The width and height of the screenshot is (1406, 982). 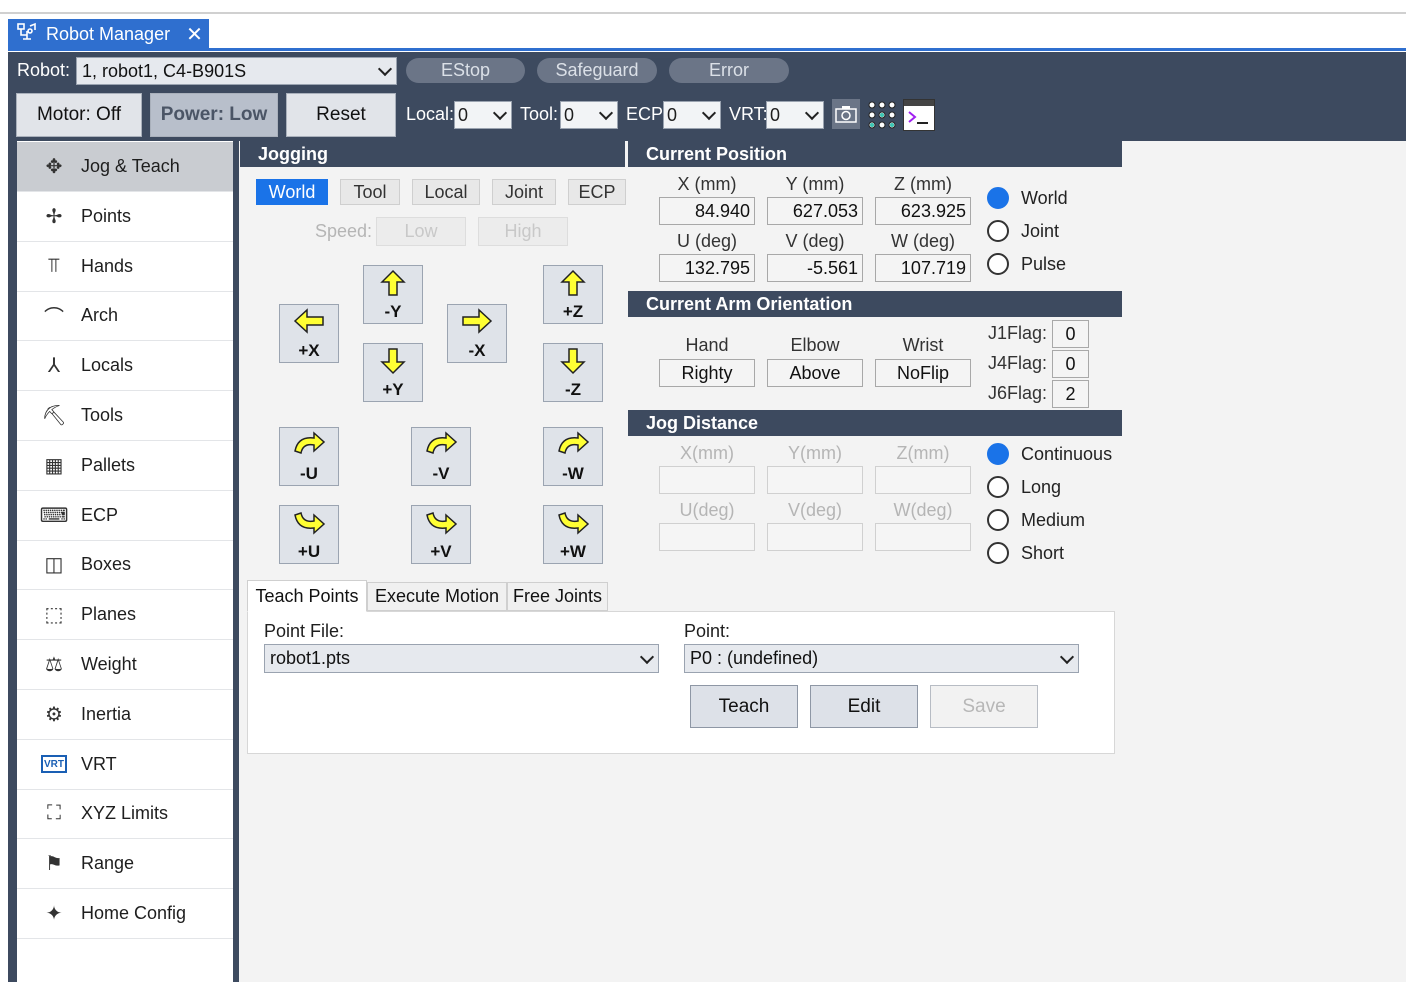 I want to click on radio-label: Long, so click(x=1041, y=486).